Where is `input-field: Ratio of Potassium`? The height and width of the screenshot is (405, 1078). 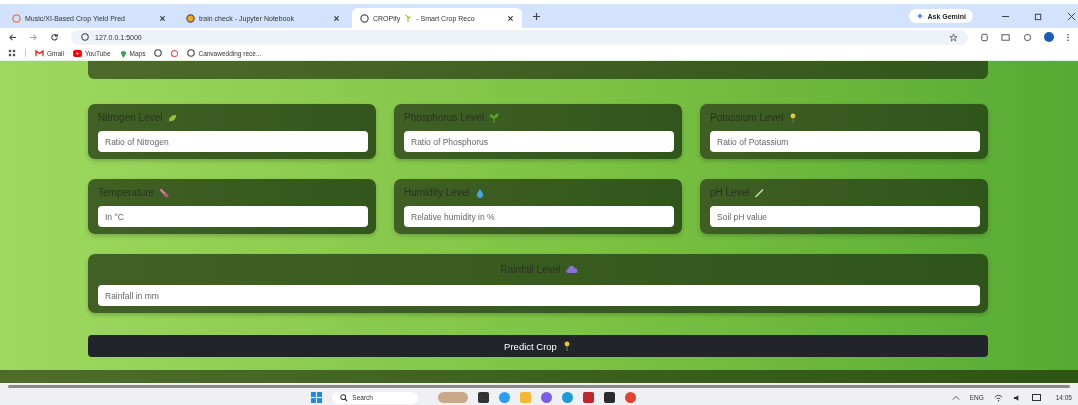
input-field: Ratio of Potassium is located at coordinates (845, 141).